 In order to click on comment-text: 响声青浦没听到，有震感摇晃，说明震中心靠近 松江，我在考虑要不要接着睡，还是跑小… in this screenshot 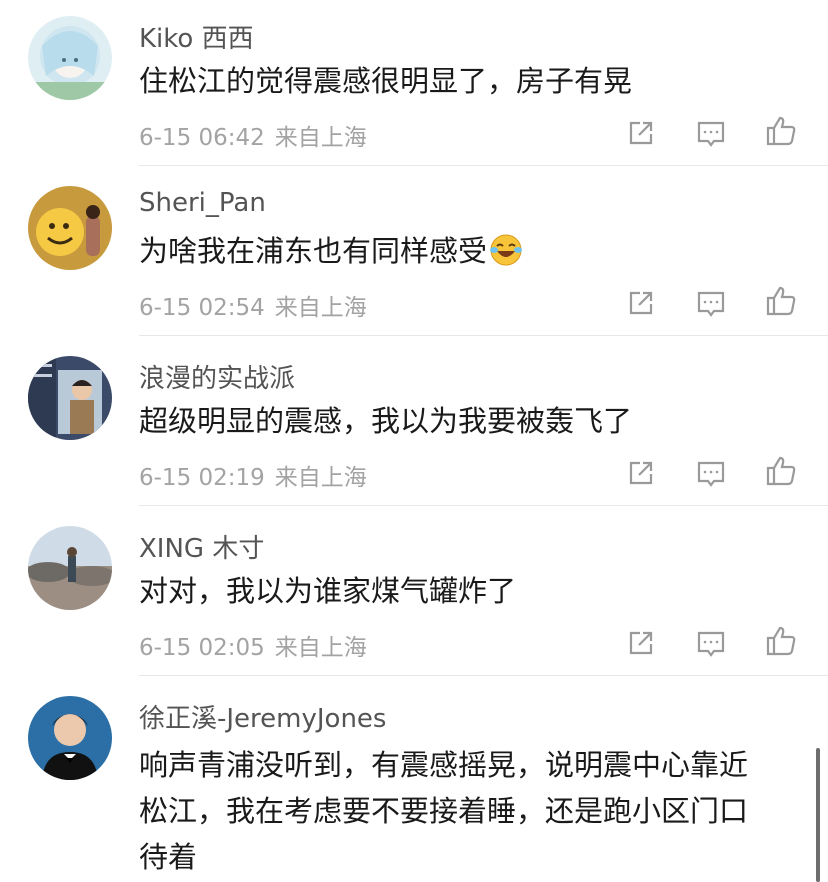, I will do `click(469, 811)`.